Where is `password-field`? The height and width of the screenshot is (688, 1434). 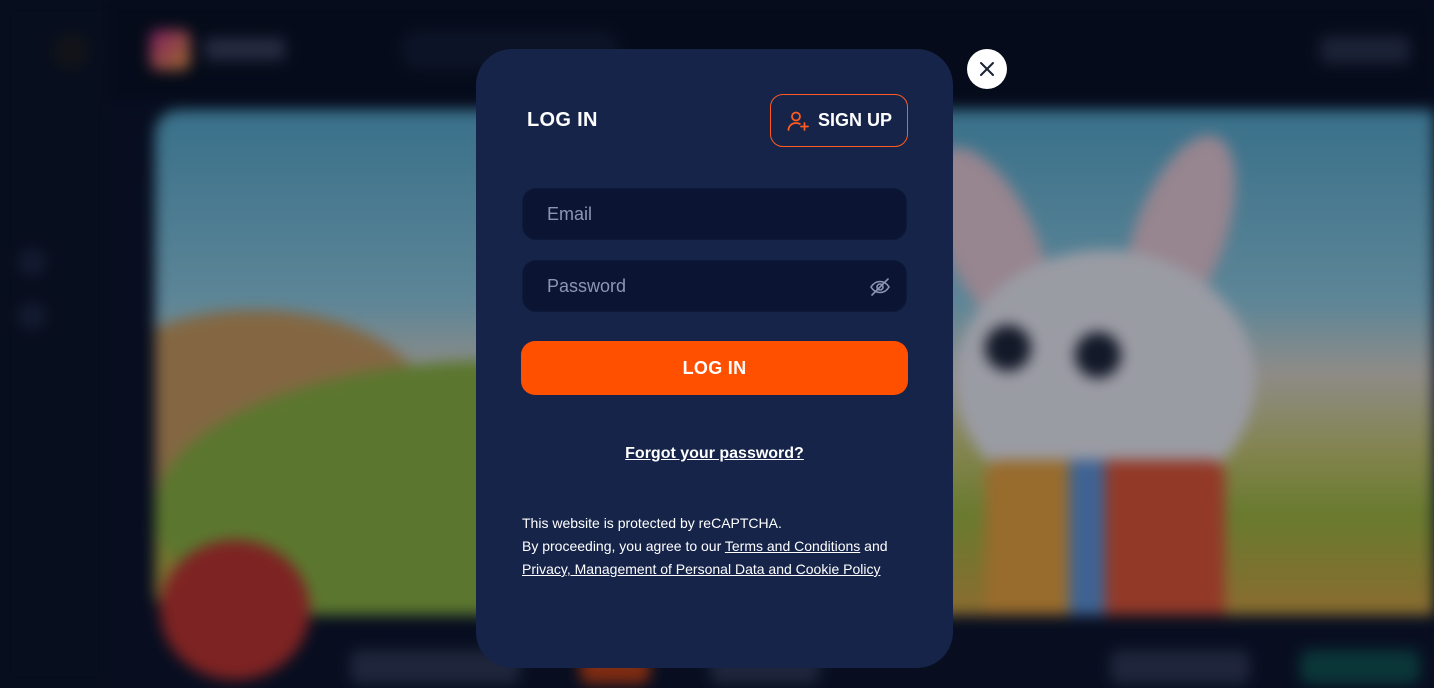 password-field is located at coordinates (714, 286).